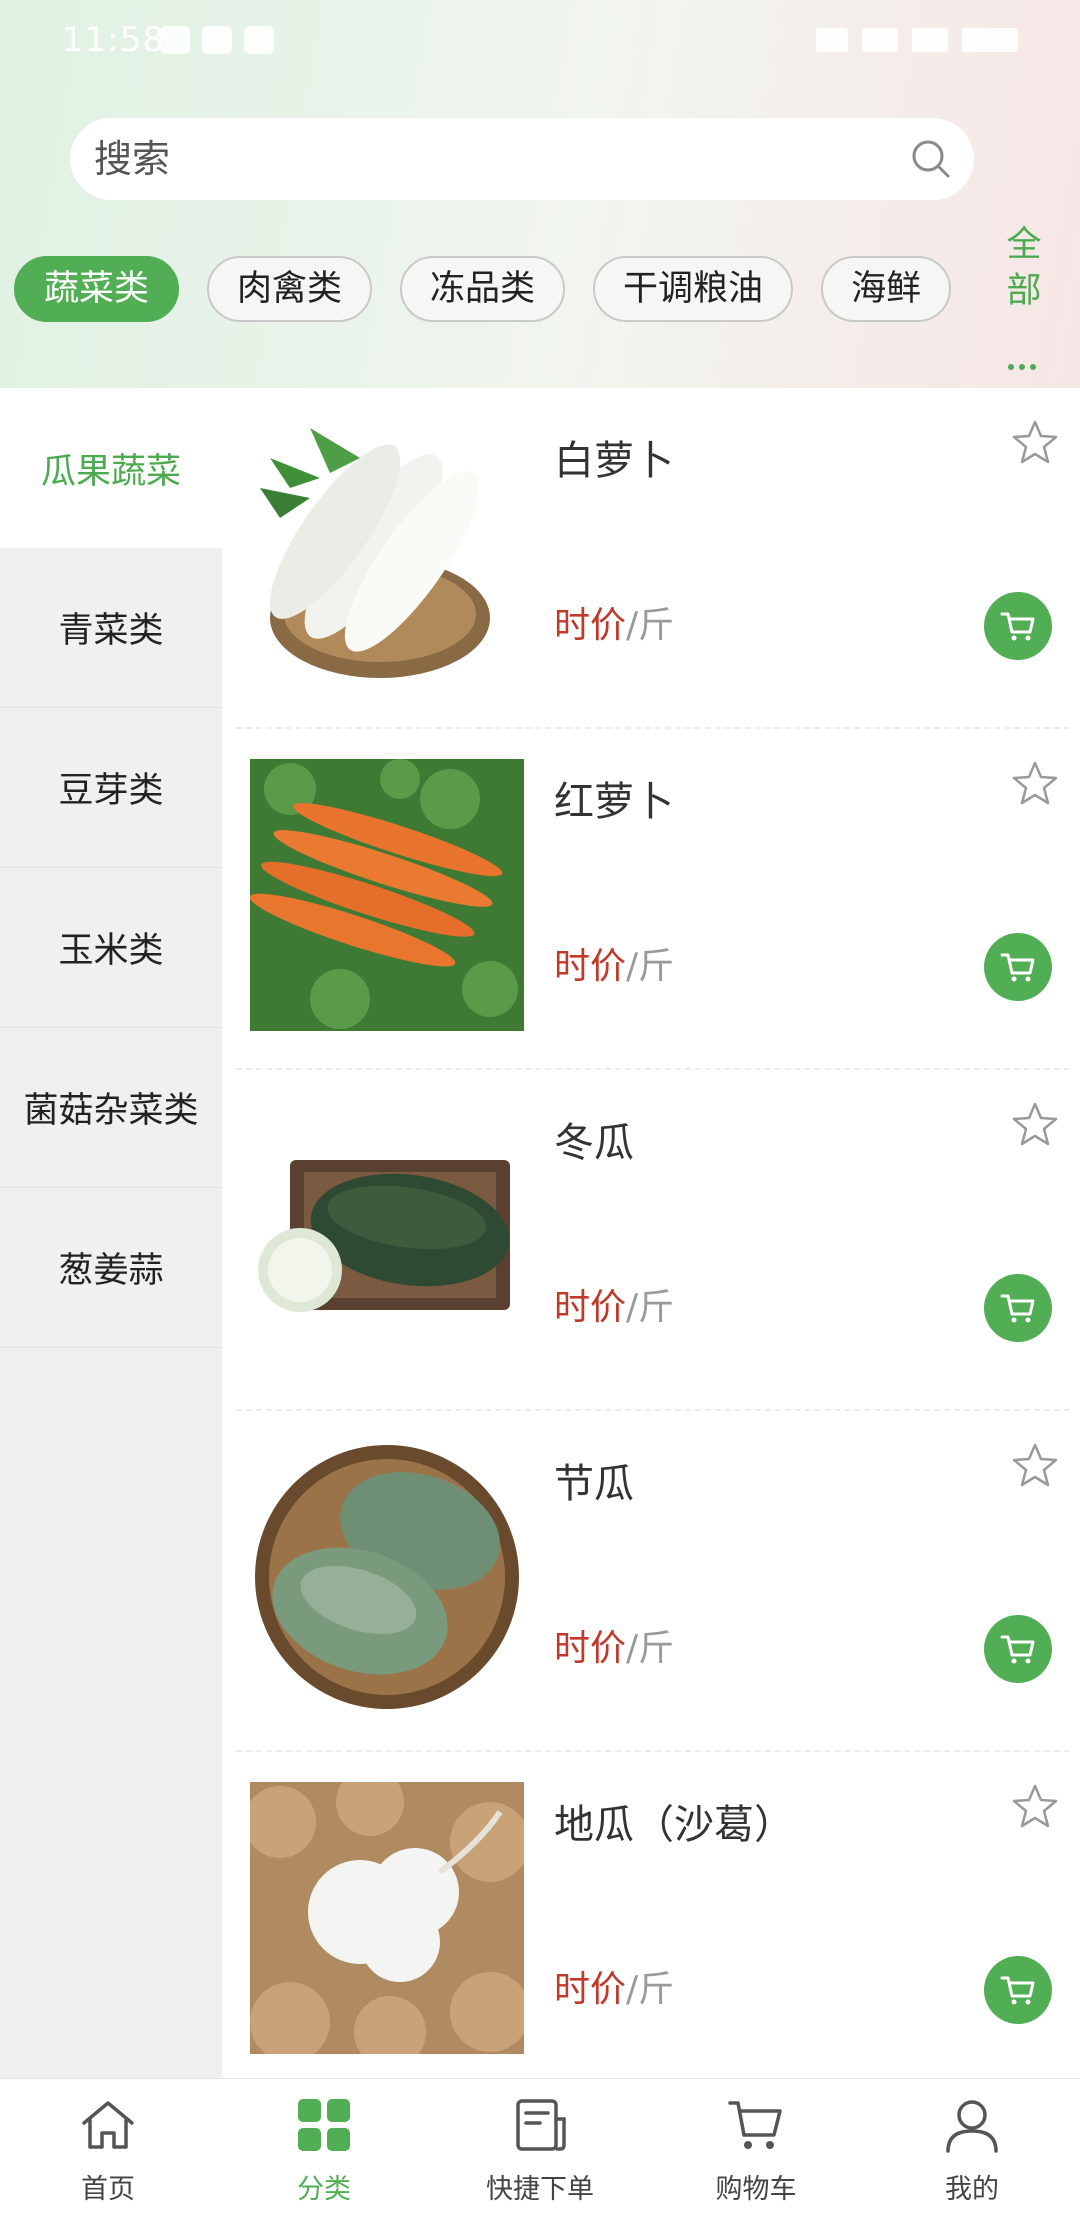 The width and height of the screenshot is (1080, 2214). Describe the element at coordinates (653, 558) in the screenshot. I see `product-card: 白萝卜 时价/斤` at that location.